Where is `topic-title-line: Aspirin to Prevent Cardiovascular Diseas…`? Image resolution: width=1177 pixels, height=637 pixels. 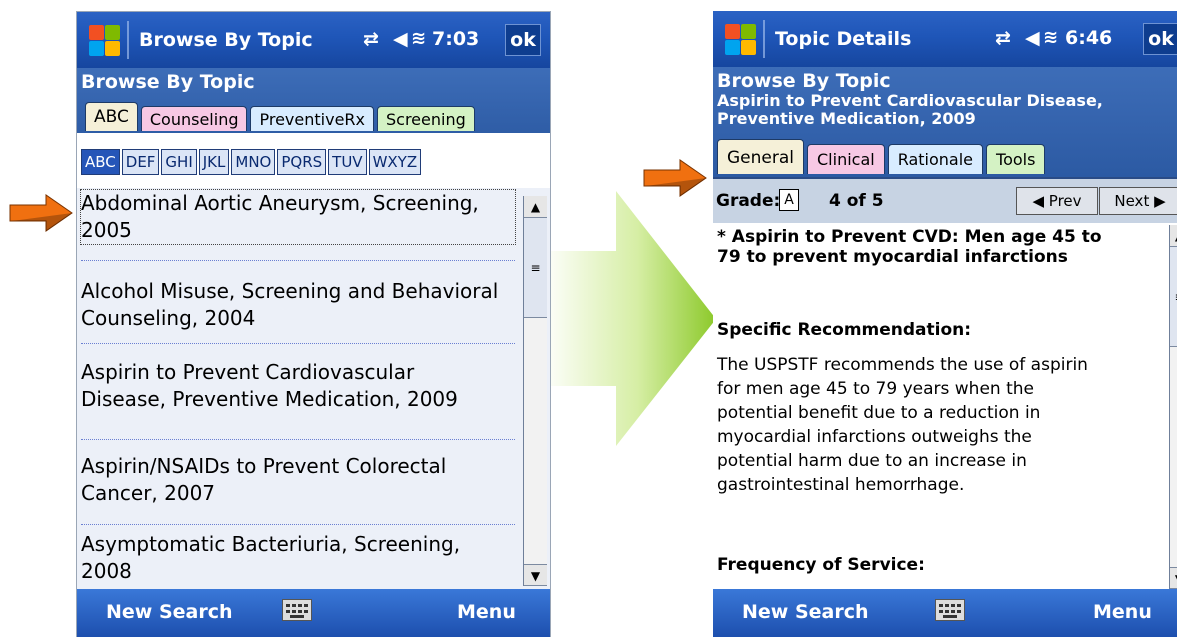
topic-title-line: Aspirin to Prevent Cardiovascular Diseas… is located at coordinates (910, 100).